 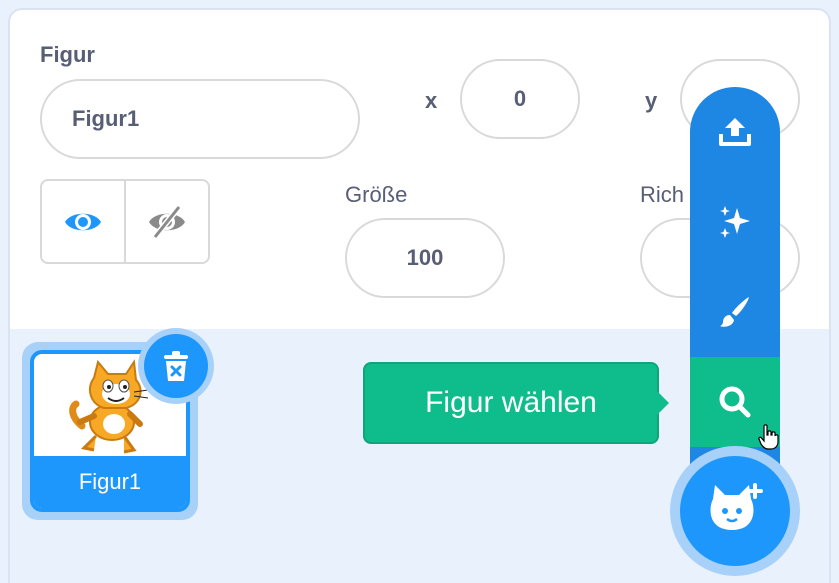 I want to click on paint-sprite-button, so click(x=735, y=312).